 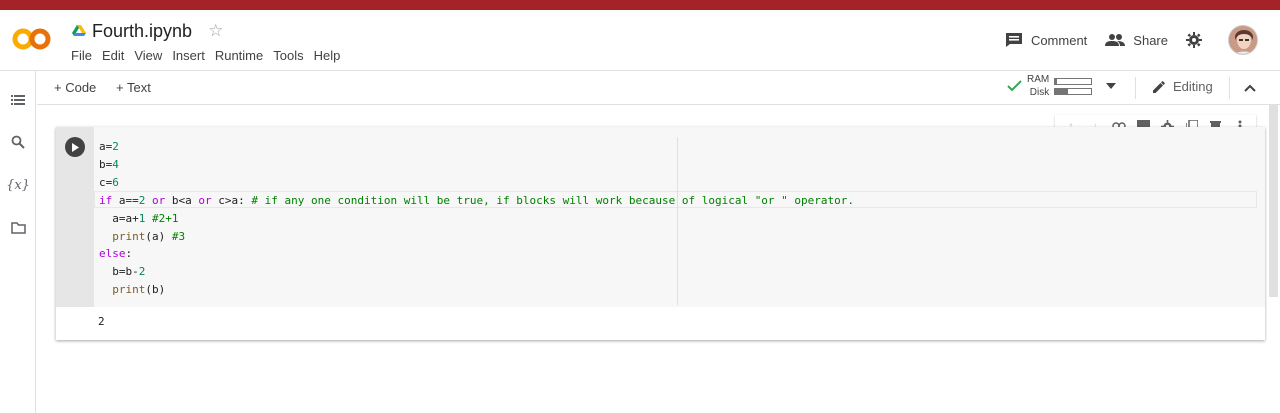 I want to click on play-icon, so click(x=75, y=147).